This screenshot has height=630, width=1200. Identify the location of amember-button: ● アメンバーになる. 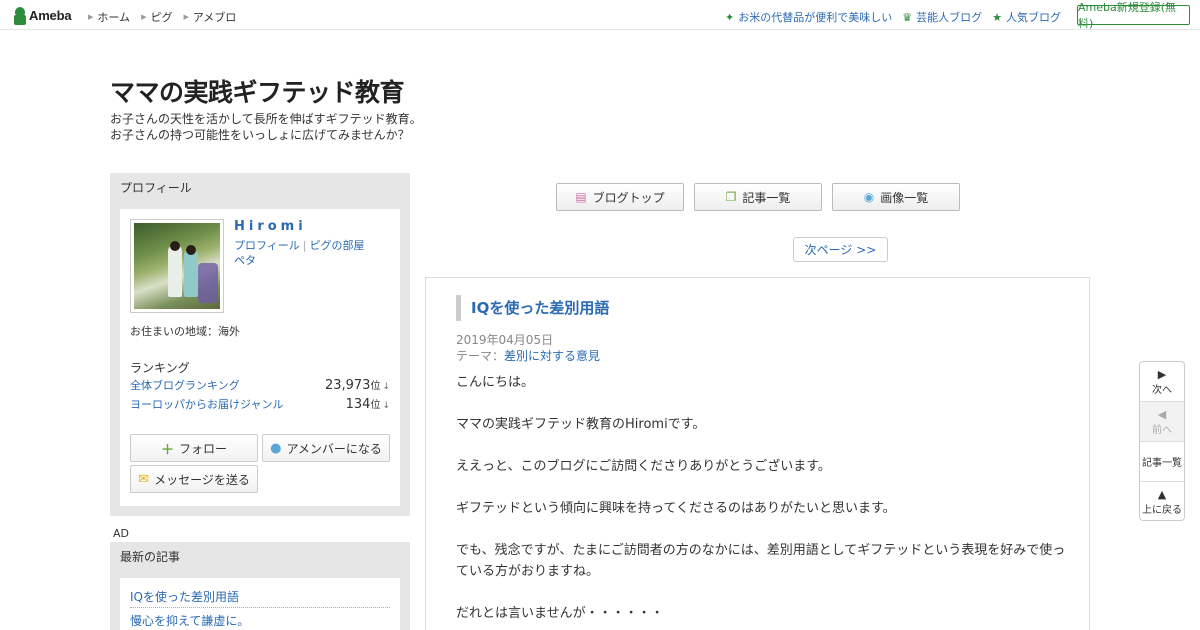
(326, 448).